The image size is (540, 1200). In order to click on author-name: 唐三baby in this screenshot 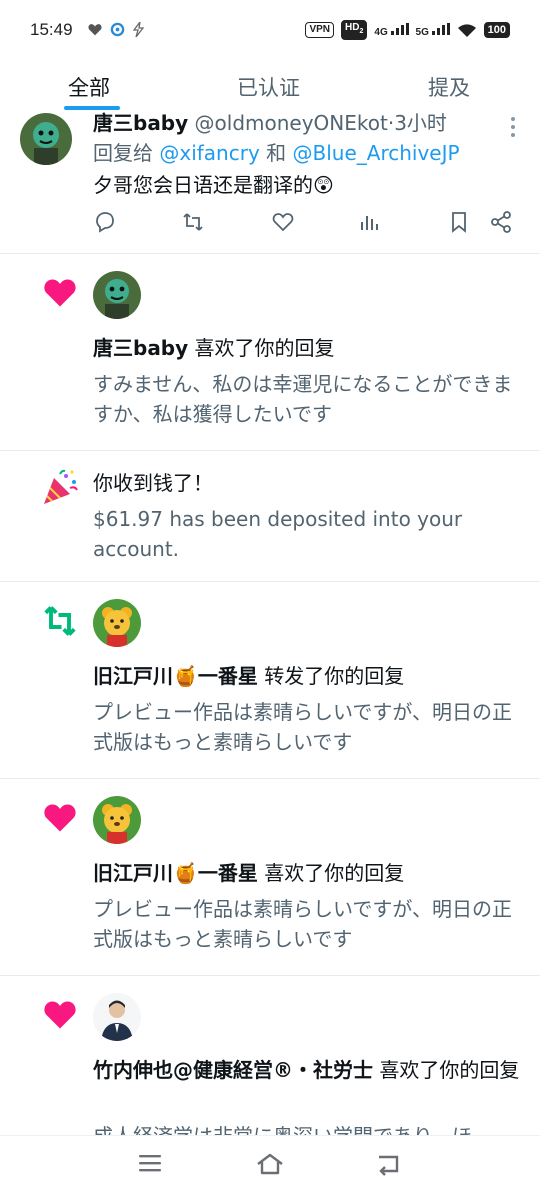, I will do `click(140, 123)`.